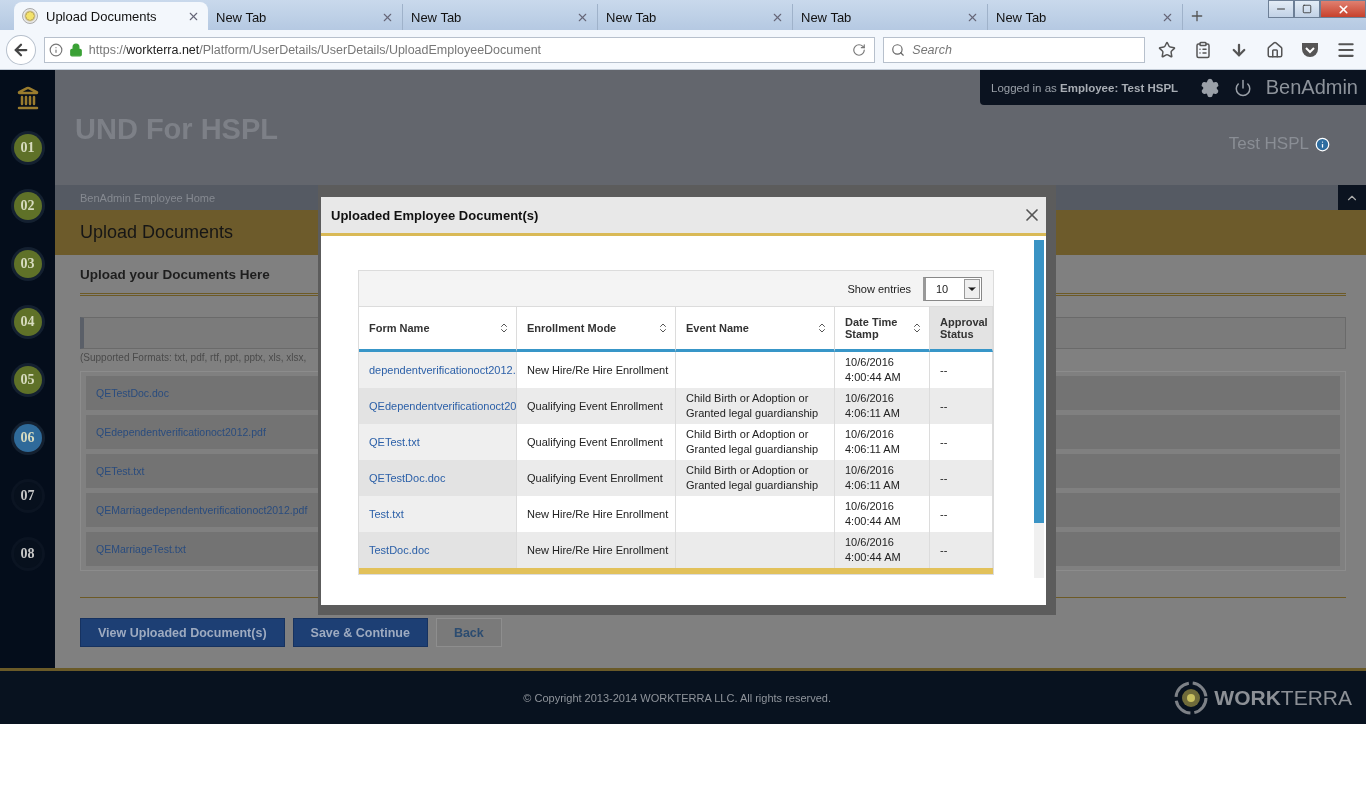  What do you see at coordinates (1191, 697) in the screenshot?
I see `logo-icon` at bounding box center [1191, 697].